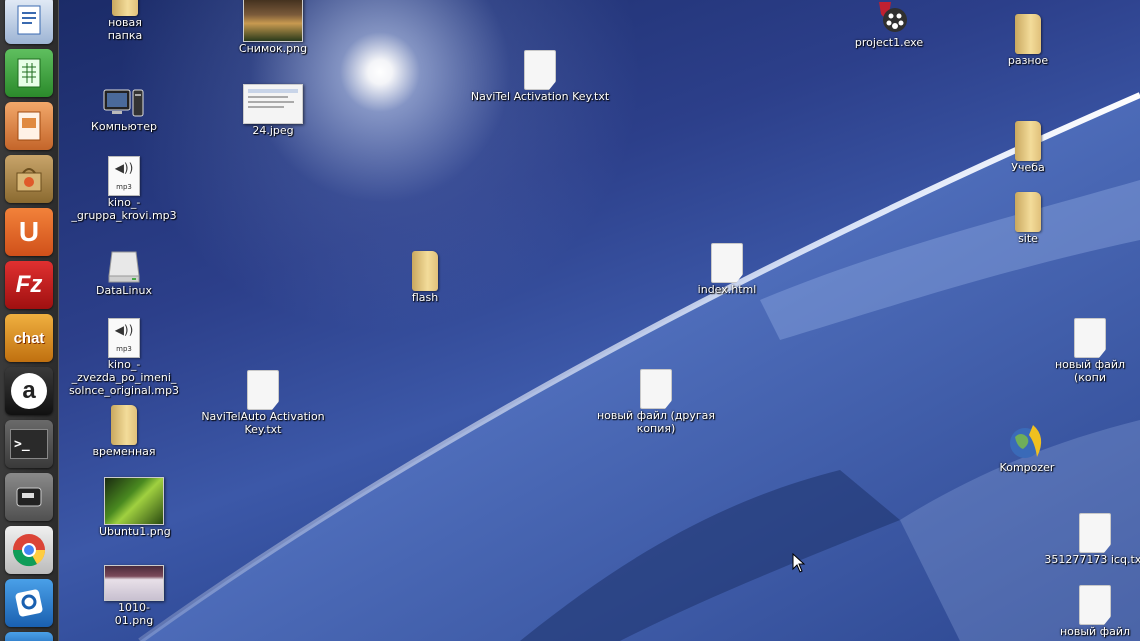 The width and height of the screenshot is (1140, 641). I want to click on desktop-icon-icq: 351277173 icq.txt, so click(1090, 539).